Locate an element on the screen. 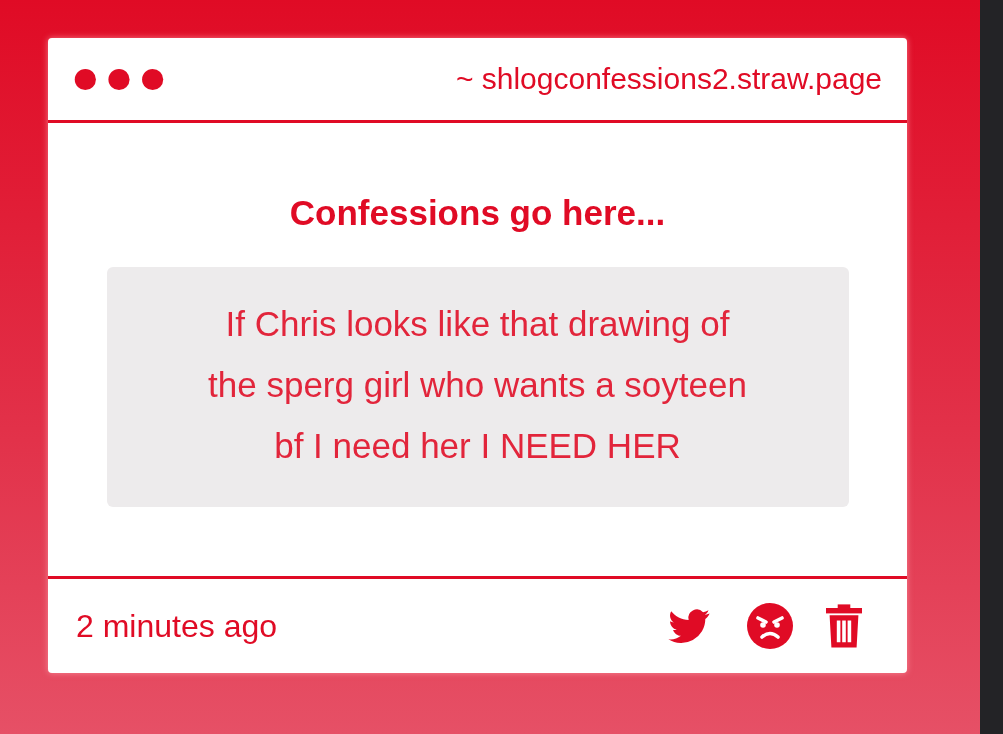 Image resolution: width=1003 pixels, height=734 pixels. delete-icon is located at coordinates (844, 626).